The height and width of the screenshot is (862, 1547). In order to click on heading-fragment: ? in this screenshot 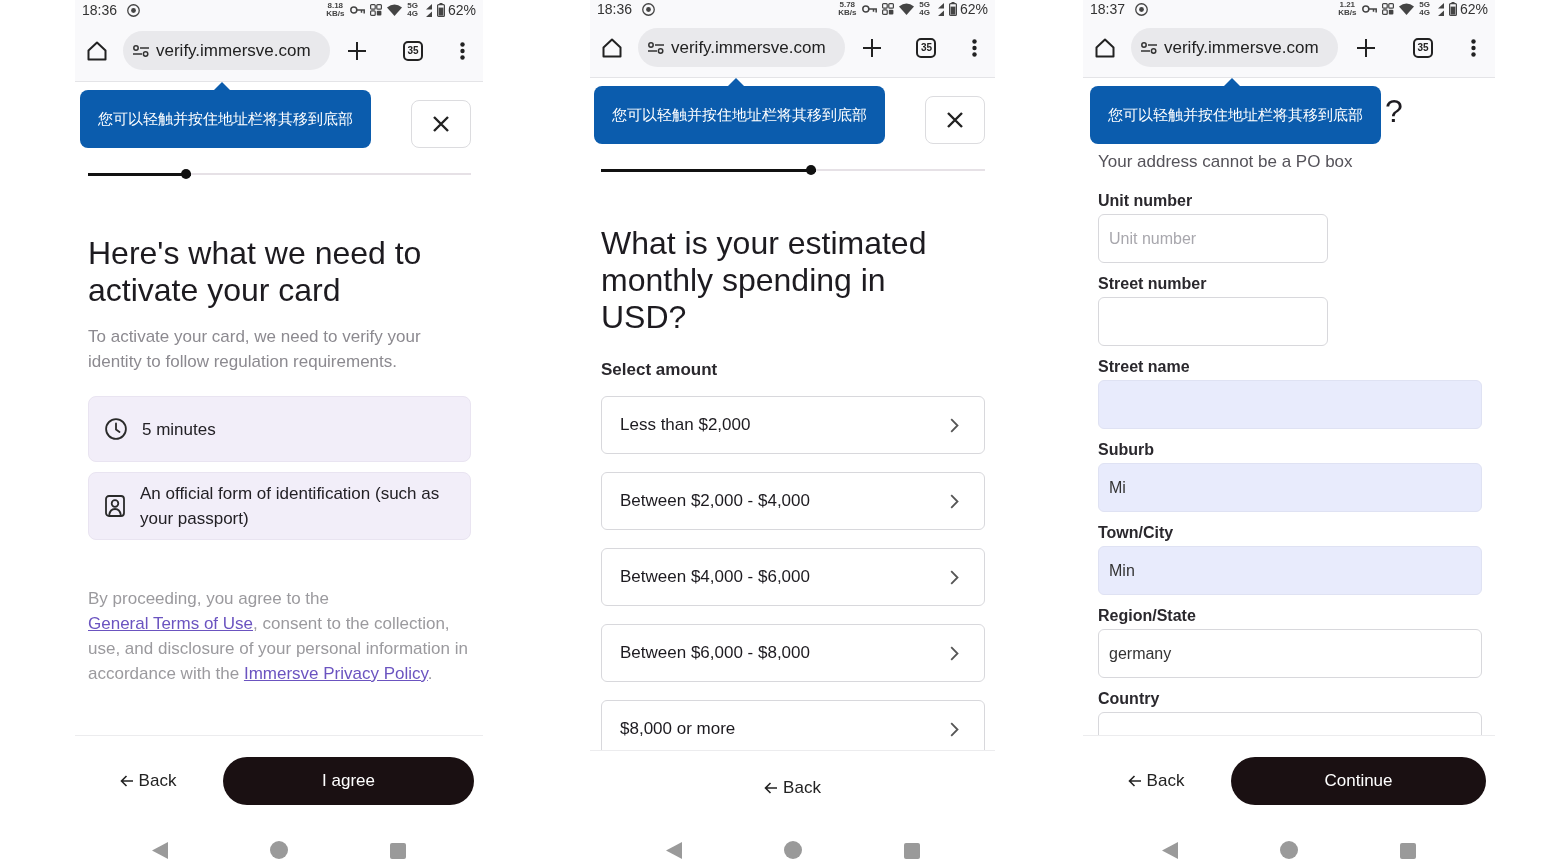, I will do `click(1394, 111)`.